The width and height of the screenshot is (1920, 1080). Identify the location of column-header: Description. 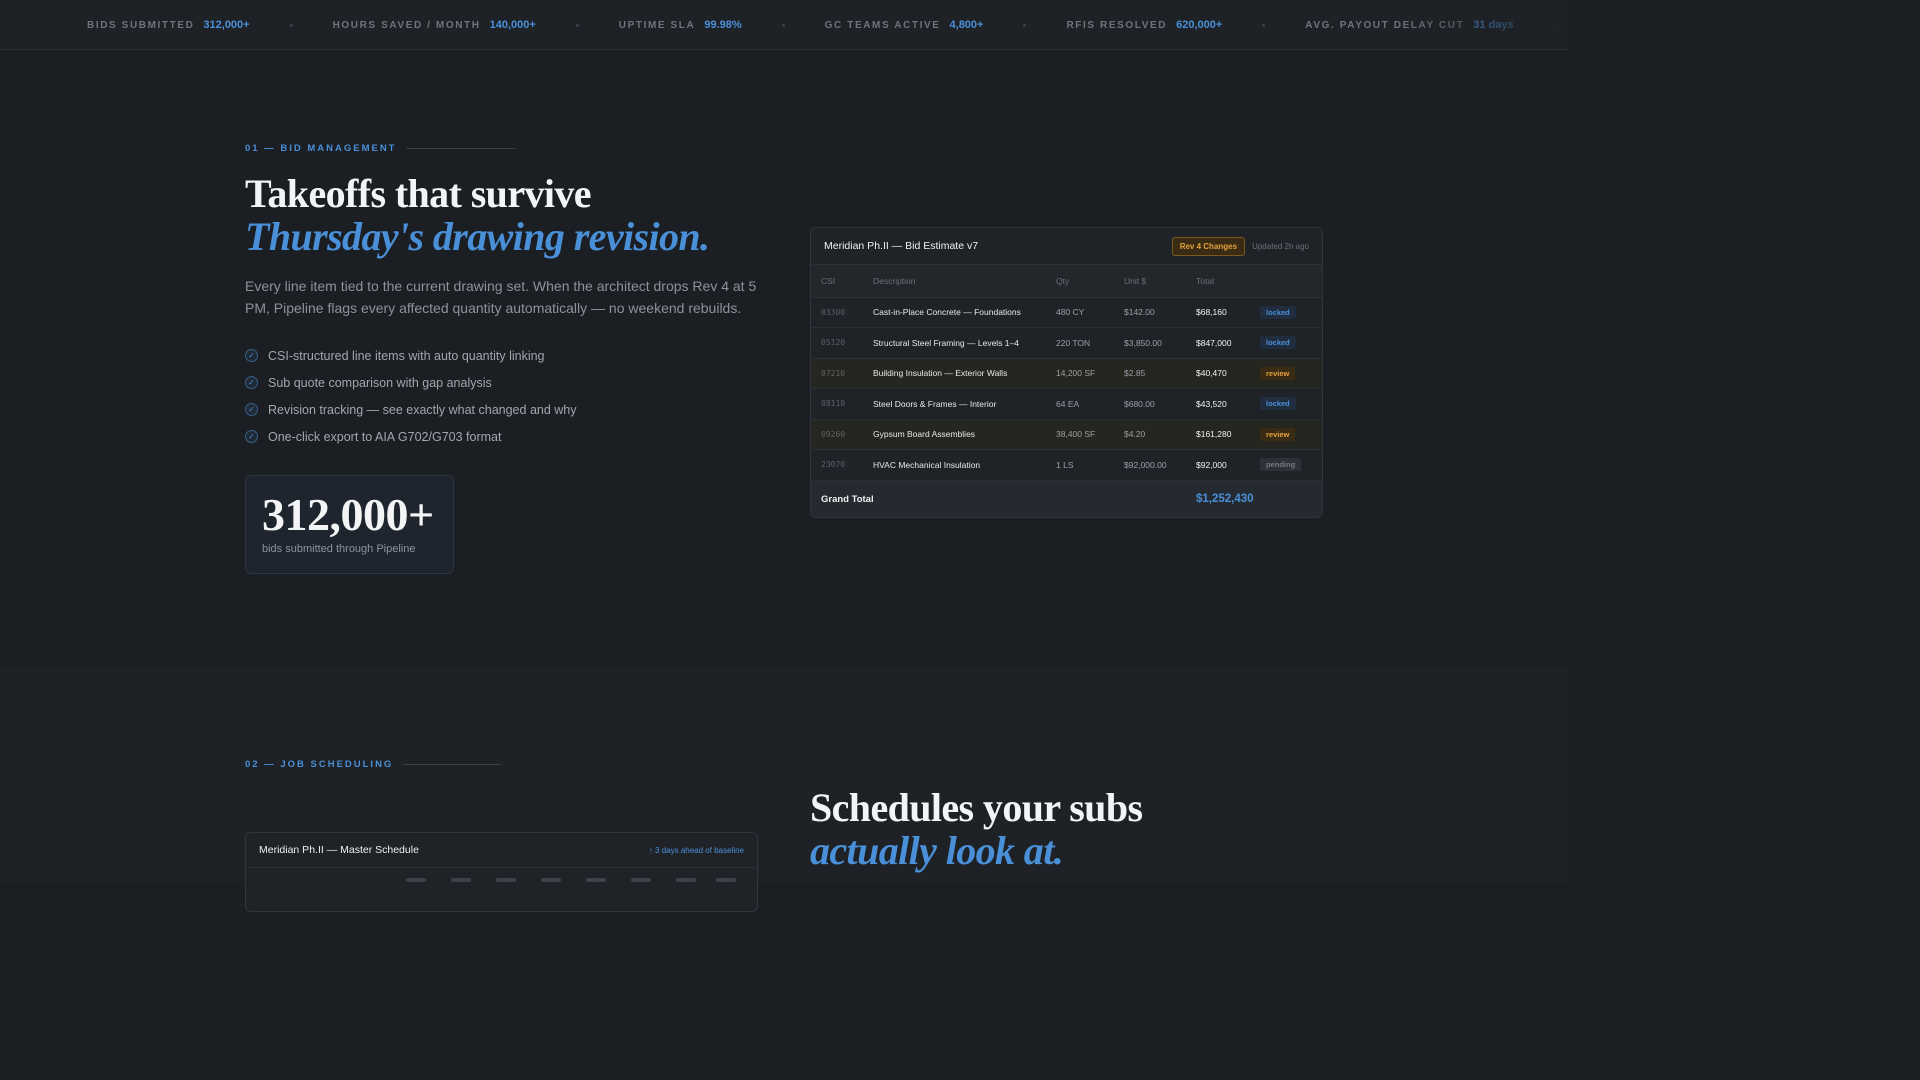
(964, 281).